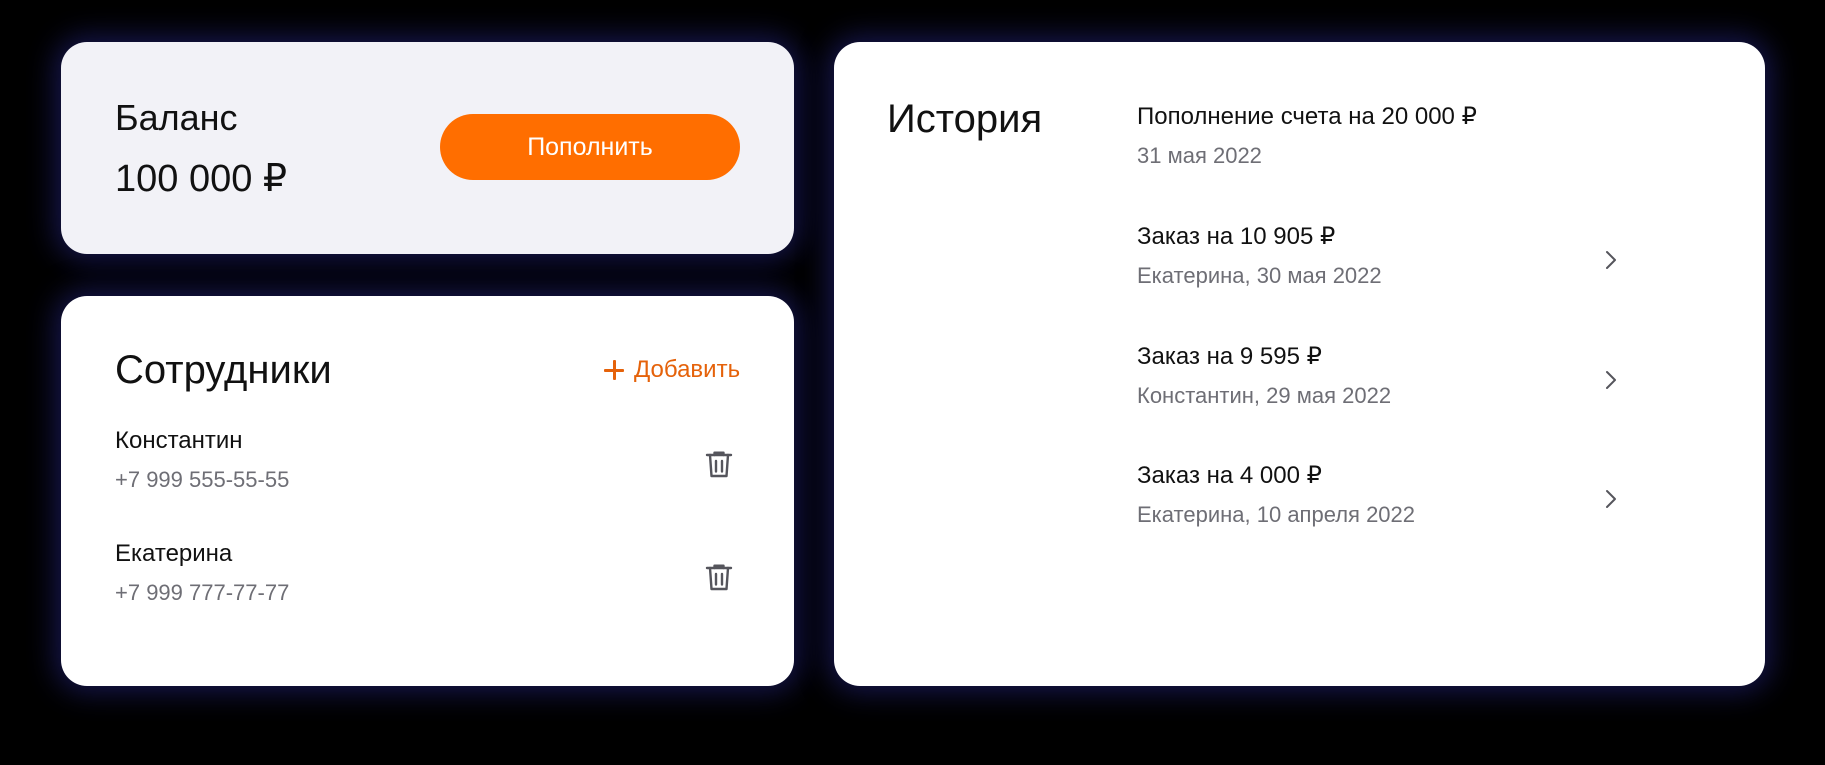 The height and width of the screenshot is (765, 1825). What do you see at coordinates (965, 119) in the screenshot?
I see `history-title: История` at bounding box center [965, 119].